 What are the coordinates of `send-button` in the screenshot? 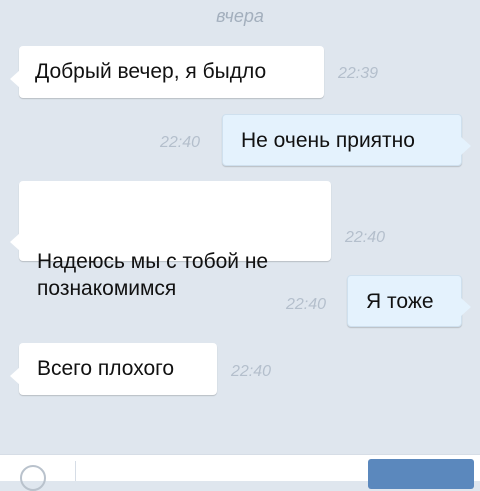 It's located at (421, 474).